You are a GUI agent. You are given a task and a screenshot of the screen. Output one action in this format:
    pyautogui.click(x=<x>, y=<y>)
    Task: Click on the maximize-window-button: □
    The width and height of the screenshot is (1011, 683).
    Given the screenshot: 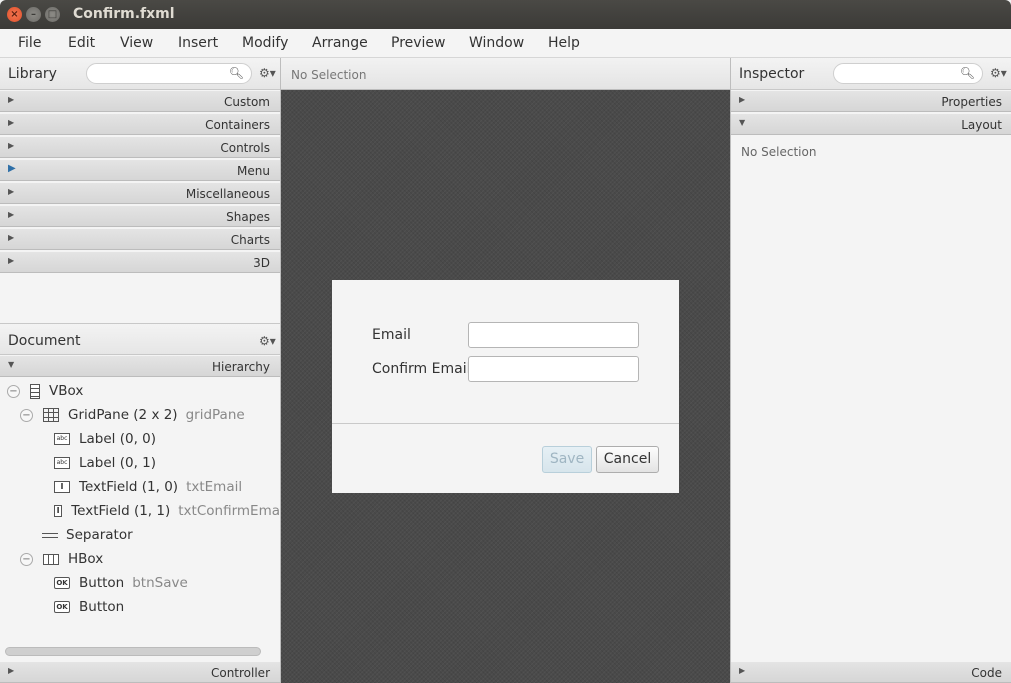 What is the action you would take?
    pyautogui.click(x=52, y=14)
    